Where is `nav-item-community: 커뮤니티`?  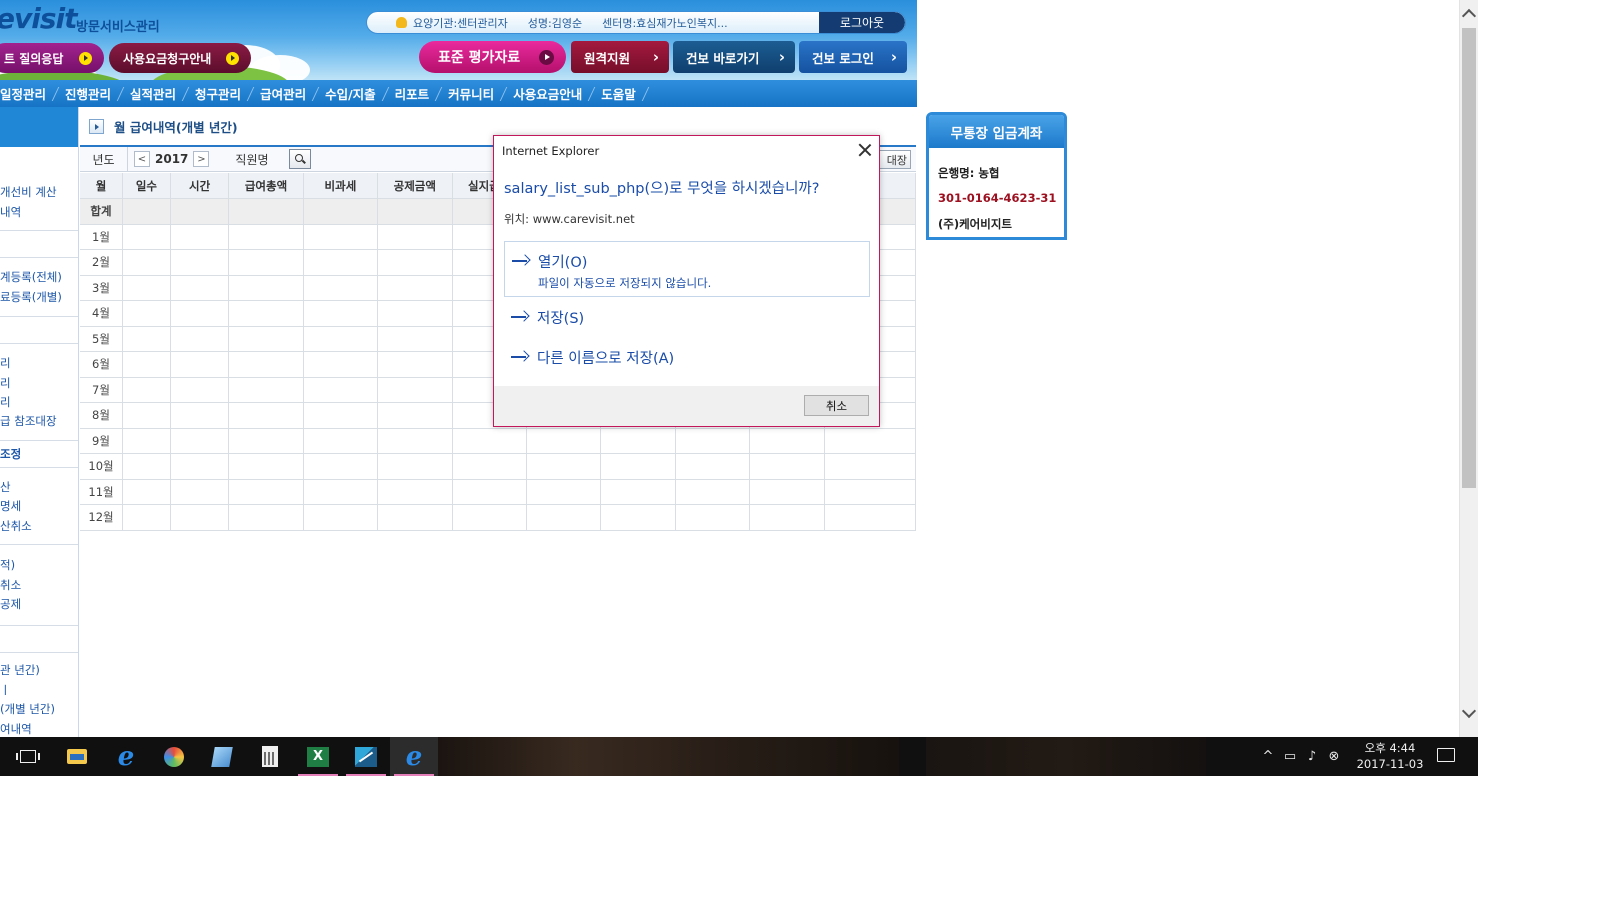 nav-item-community: 커뮤니티 is located at coordinates (471, 93).